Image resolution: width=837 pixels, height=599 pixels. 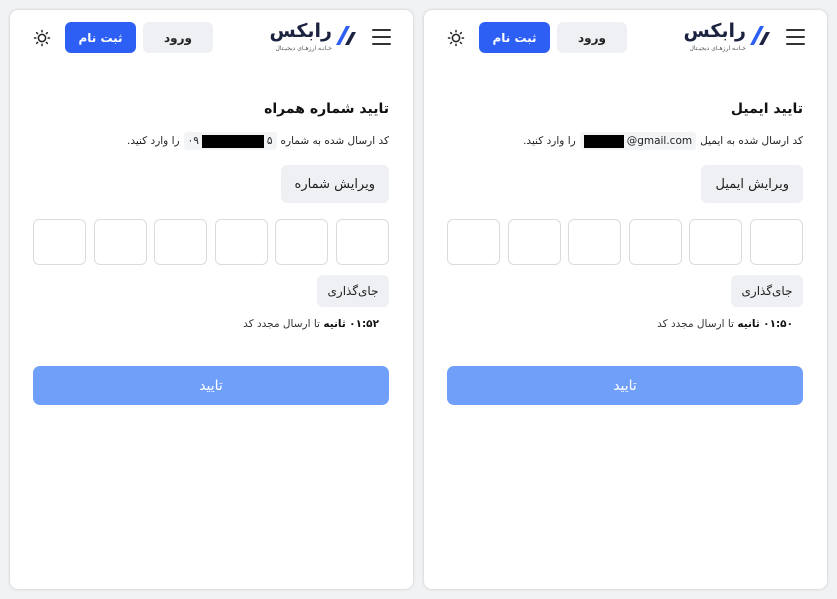 I want to click on edit-phone-button: ویرایش شماره, so click(x=334, y=184).